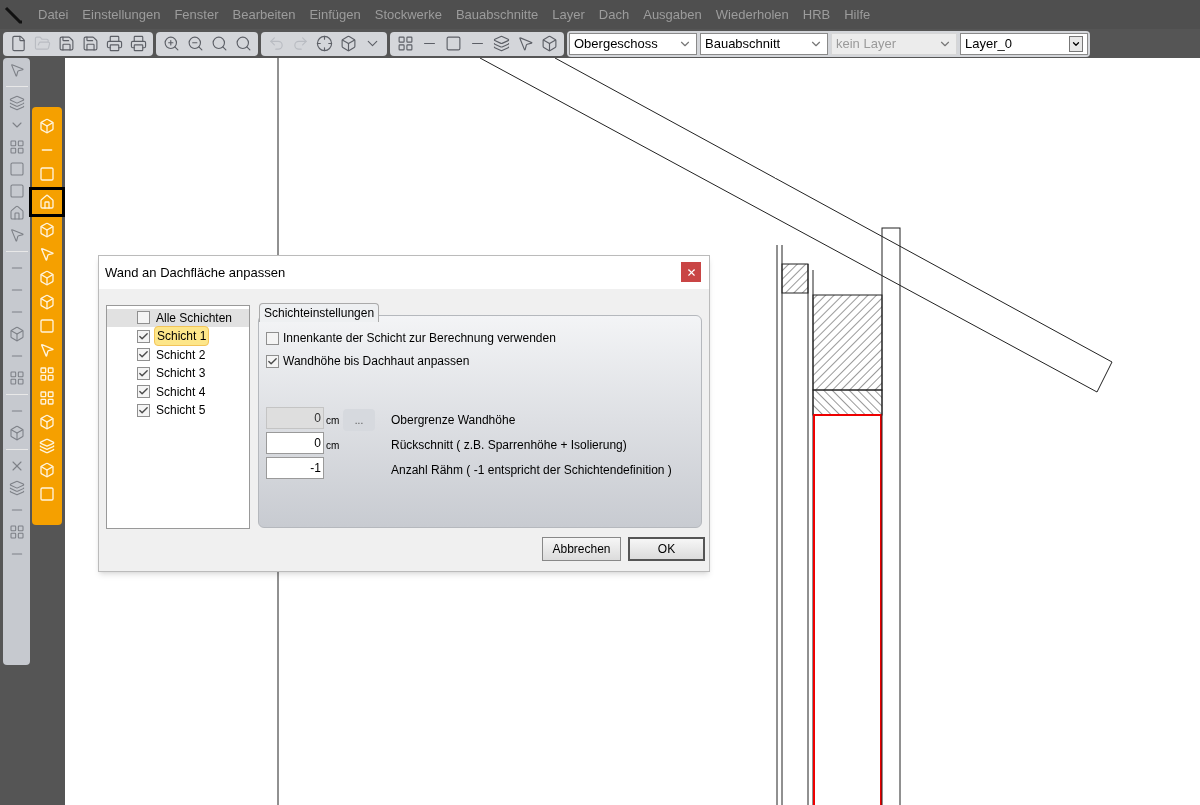  I want to click on dialog-button: OK, so click(666, 548).